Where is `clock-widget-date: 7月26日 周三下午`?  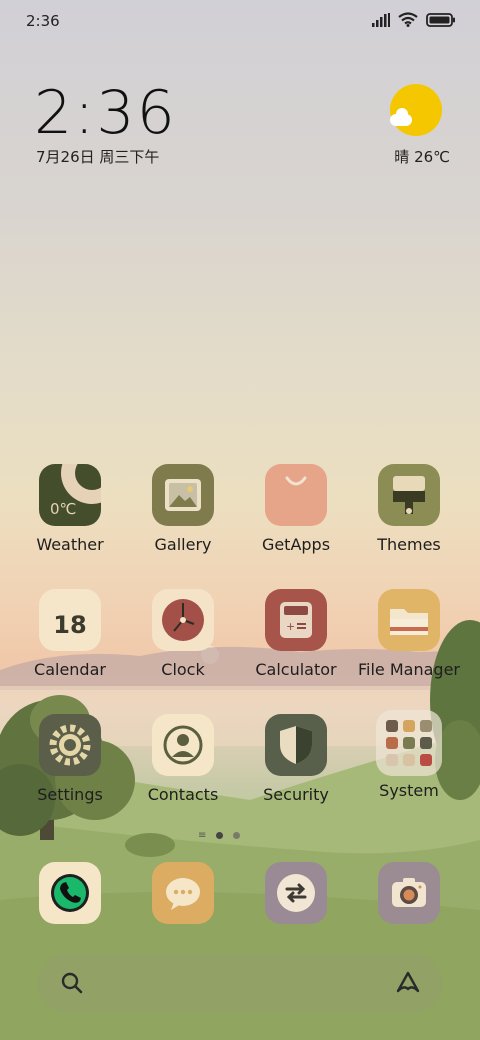
clock-widget-date: 7月26日 周三下午 is located at coordinates (97, 156).